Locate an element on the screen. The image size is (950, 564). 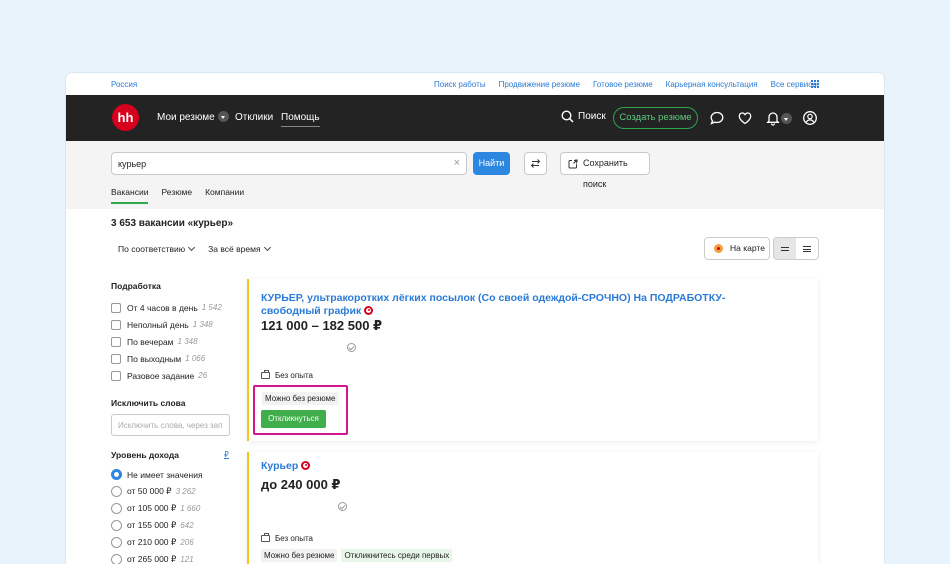
income-info-icon: ₽ is located at coordinates (226, 454).